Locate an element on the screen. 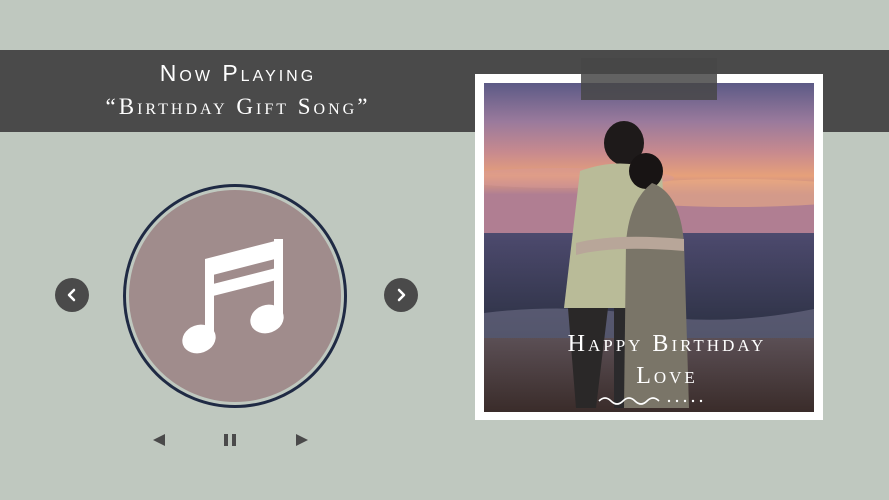  play-triangle-icon is located at coordinates (302, 440).